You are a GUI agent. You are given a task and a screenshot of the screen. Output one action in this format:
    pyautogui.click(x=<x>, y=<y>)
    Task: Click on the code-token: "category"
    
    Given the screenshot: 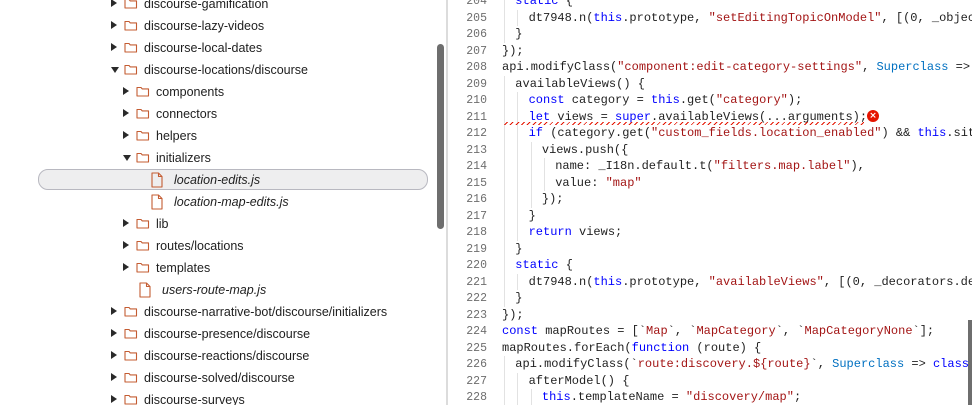 What is the action you would take?
    pyautogui.click(x=751, y=100)
    